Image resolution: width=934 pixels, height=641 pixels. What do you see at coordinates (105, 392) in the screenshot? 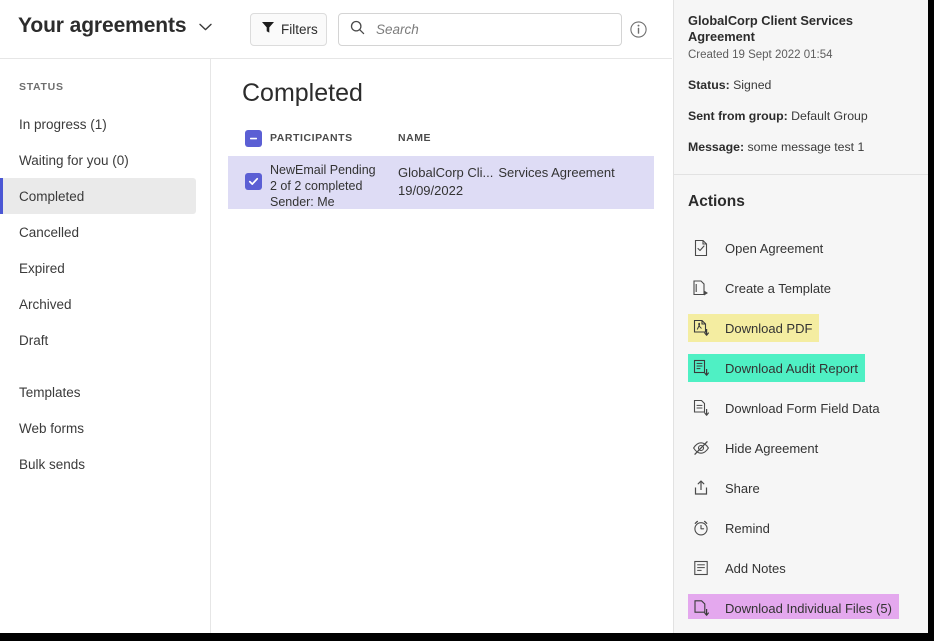
I see `sidebar-item-templates: Templates` at bounding box center [105, 392].